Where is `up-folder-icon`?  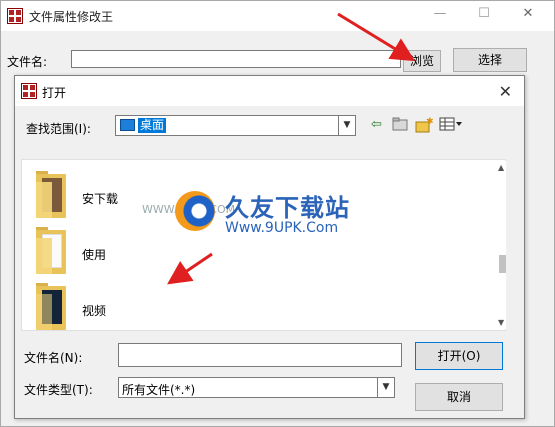
up-folder-icon is located at coordinates (400, 126).